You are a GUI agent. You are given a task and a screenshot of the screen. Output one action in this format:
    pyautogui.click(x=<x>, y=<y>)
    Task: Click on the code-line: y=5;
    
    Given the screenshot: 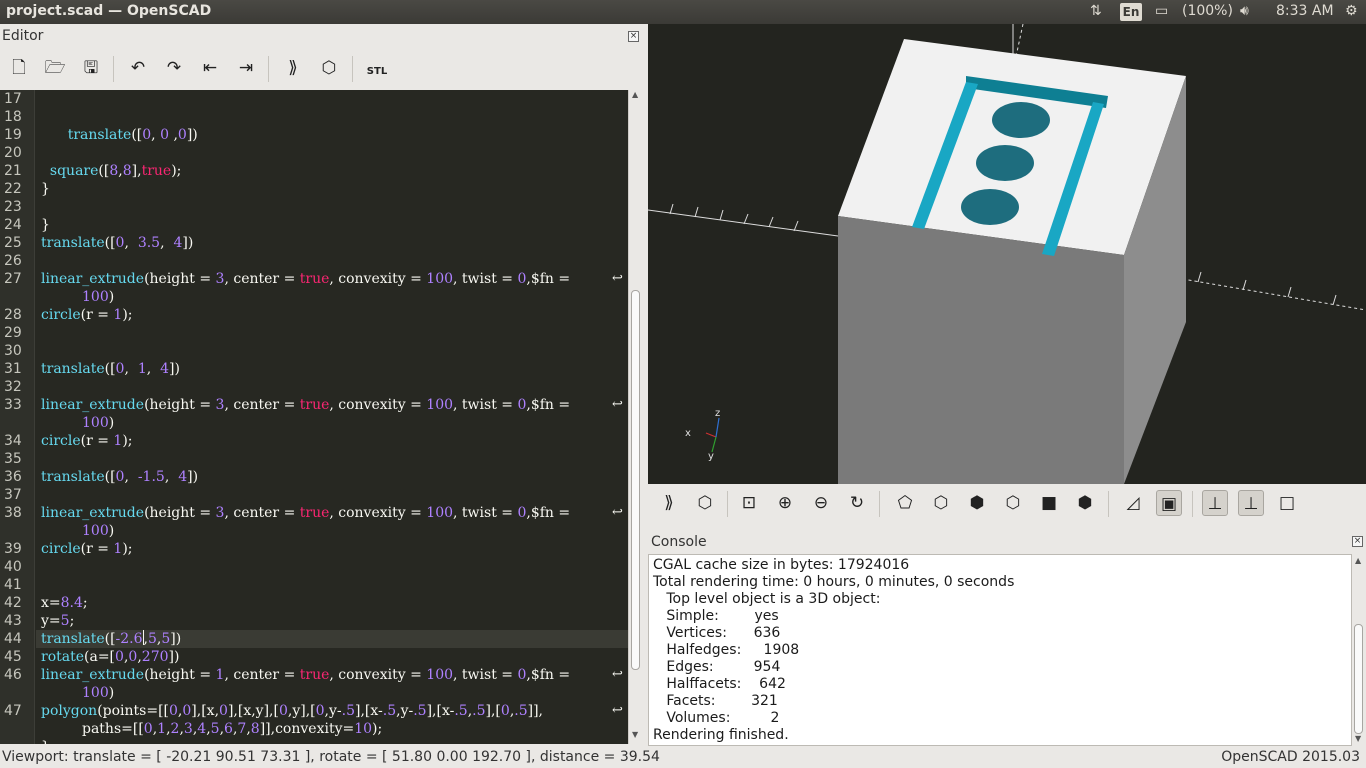 What is the action you would take?
    pyautogui.click(x=57, y=621)
    